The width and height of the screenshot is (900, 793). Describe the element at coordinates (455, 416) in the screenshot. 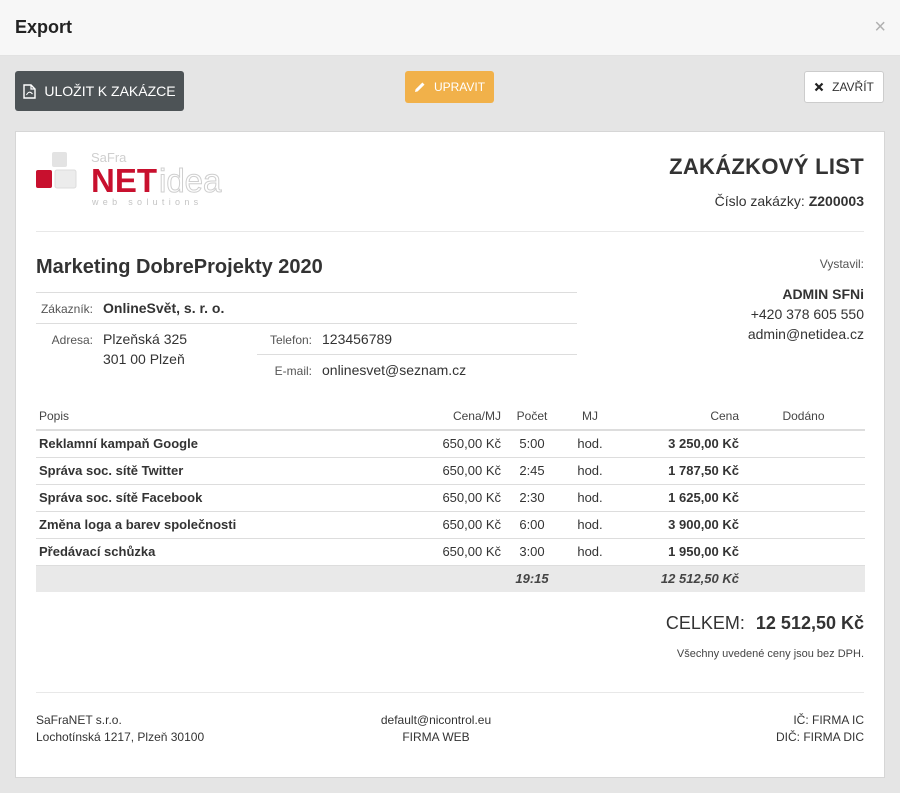

I see `col-header-unit-price: Cena/MJ` at that location.